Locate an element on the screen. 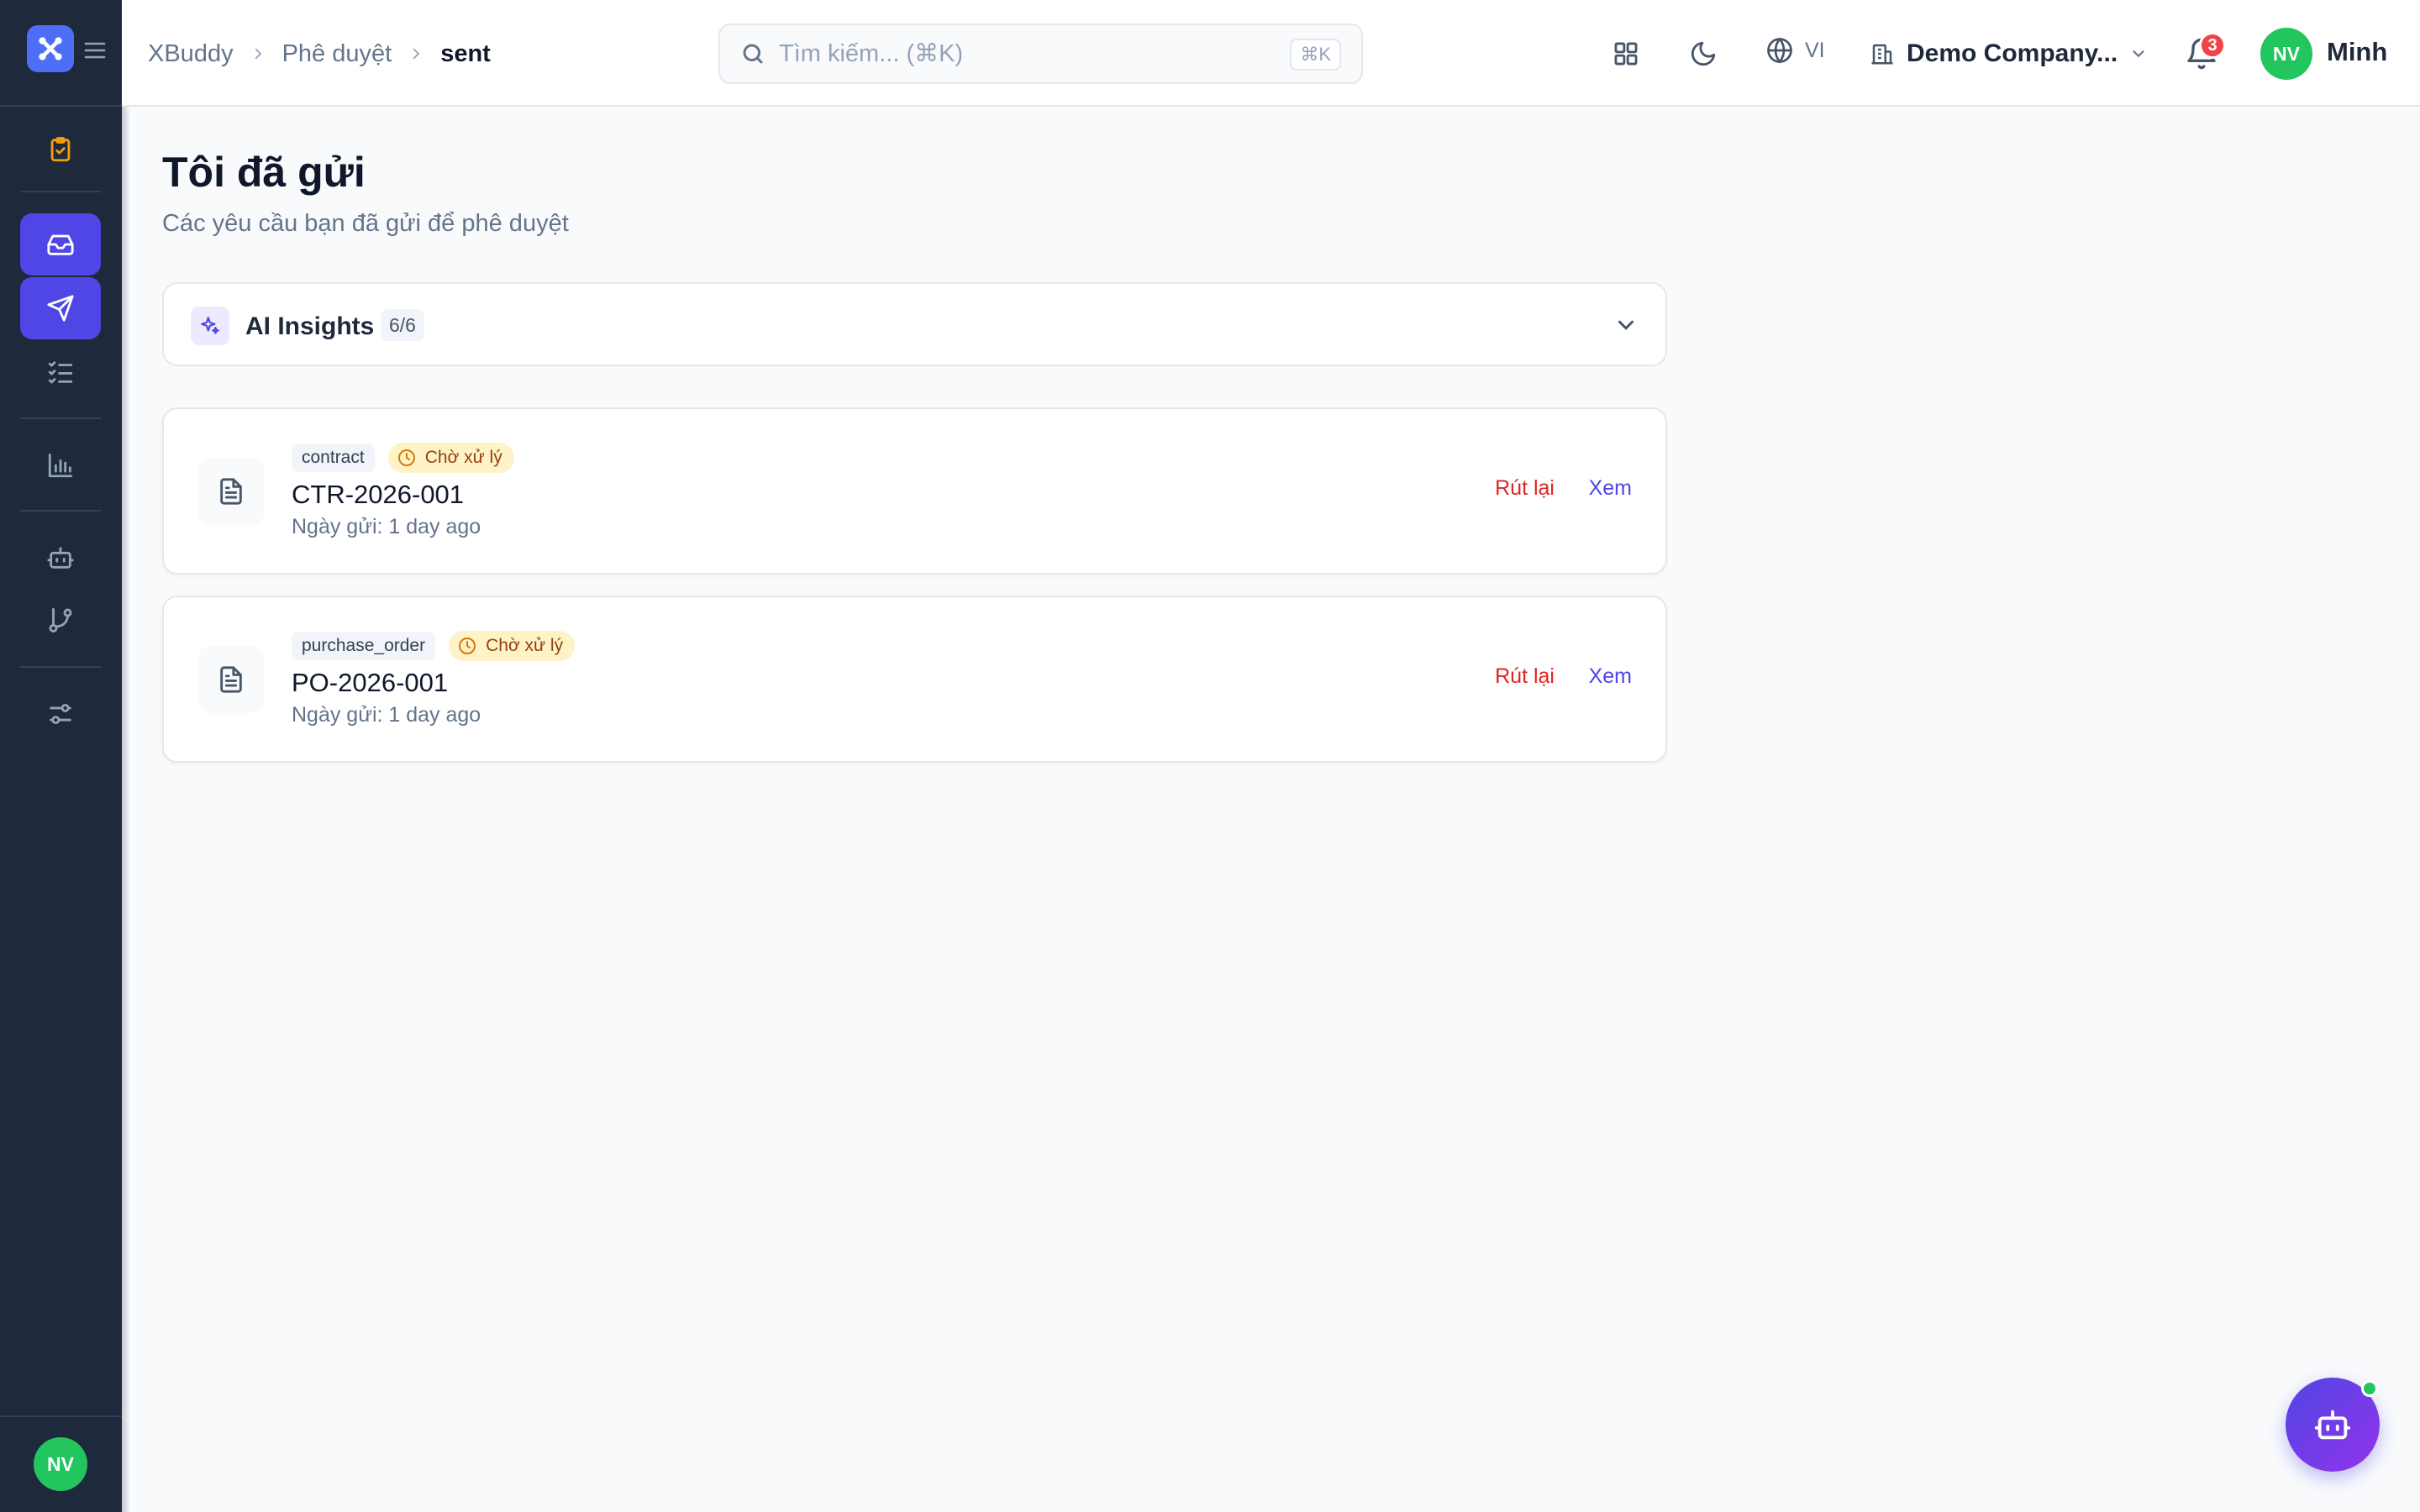 The image size is (2420, 1512). search-shortcut: ⌘K is located at coordinates (1316, 55).